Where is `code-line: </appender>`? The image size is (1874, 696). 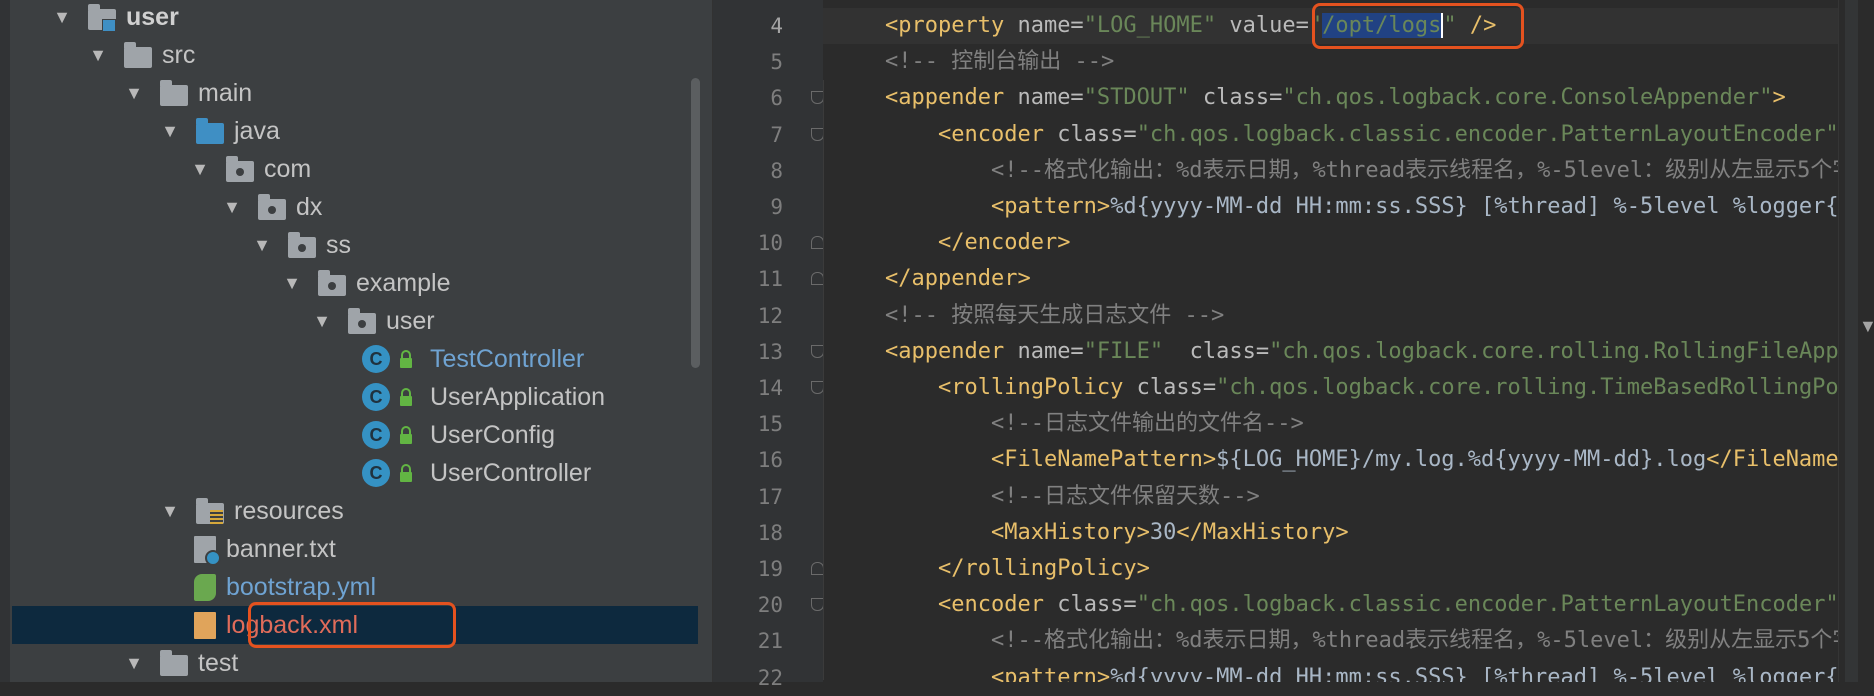
code-line: </appender> is located at coordinates (1330, 279).